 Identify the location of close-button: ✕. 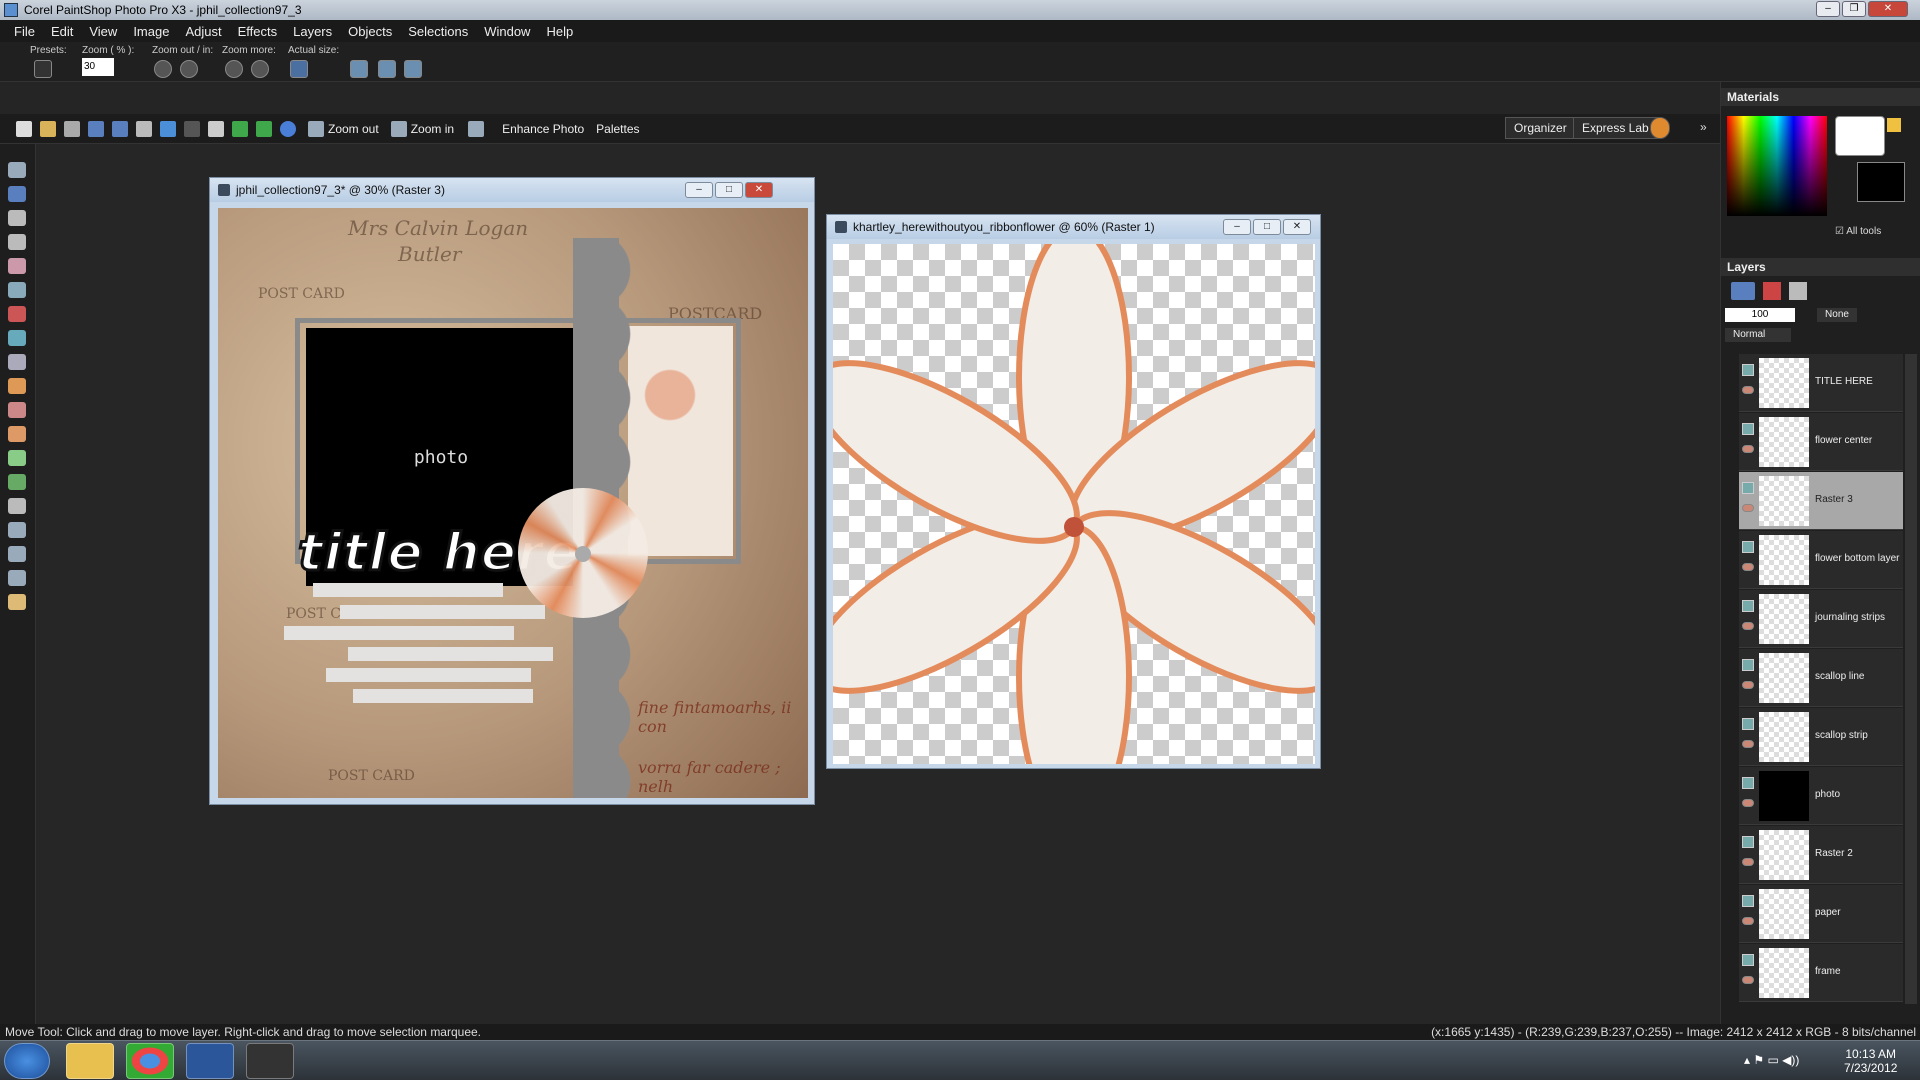
(1888, 9).